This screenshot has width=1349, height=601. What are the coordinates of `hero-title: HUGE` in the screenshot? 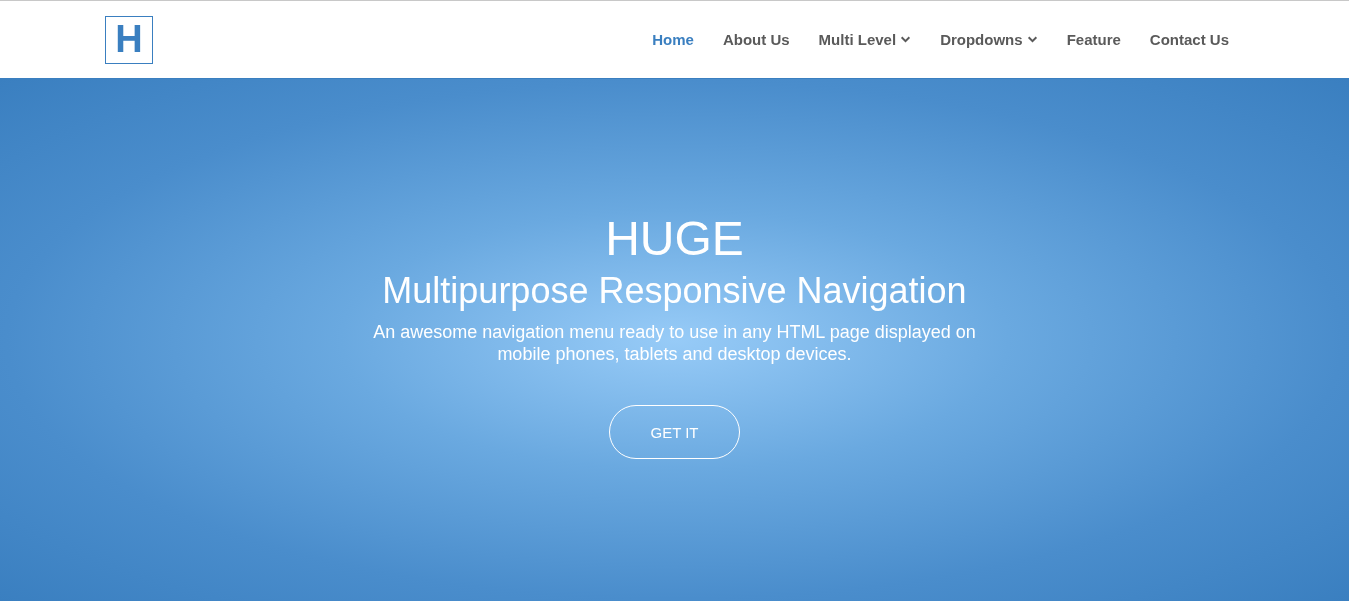 It's located at (674, 239).